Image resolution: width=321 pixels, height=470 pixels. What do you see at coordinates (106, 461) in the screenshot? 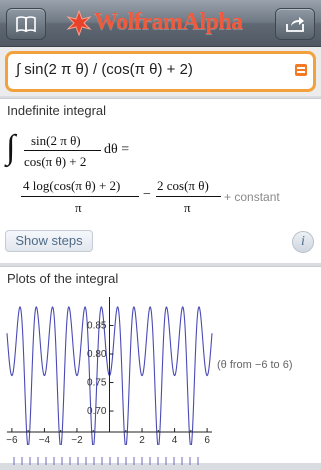
I see `next-pod-preview` at bounding box center [106, 461].